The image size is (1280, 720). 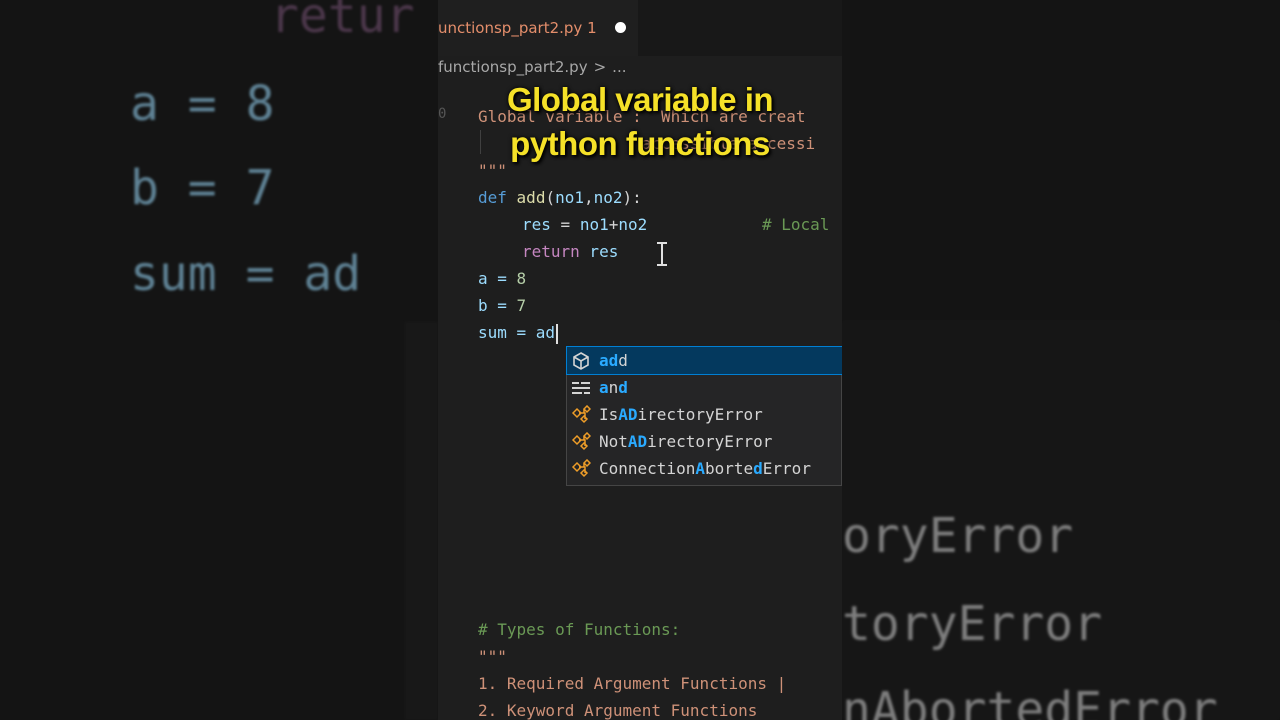 I want to click on keyword-icon, so click(x=581, y=388).